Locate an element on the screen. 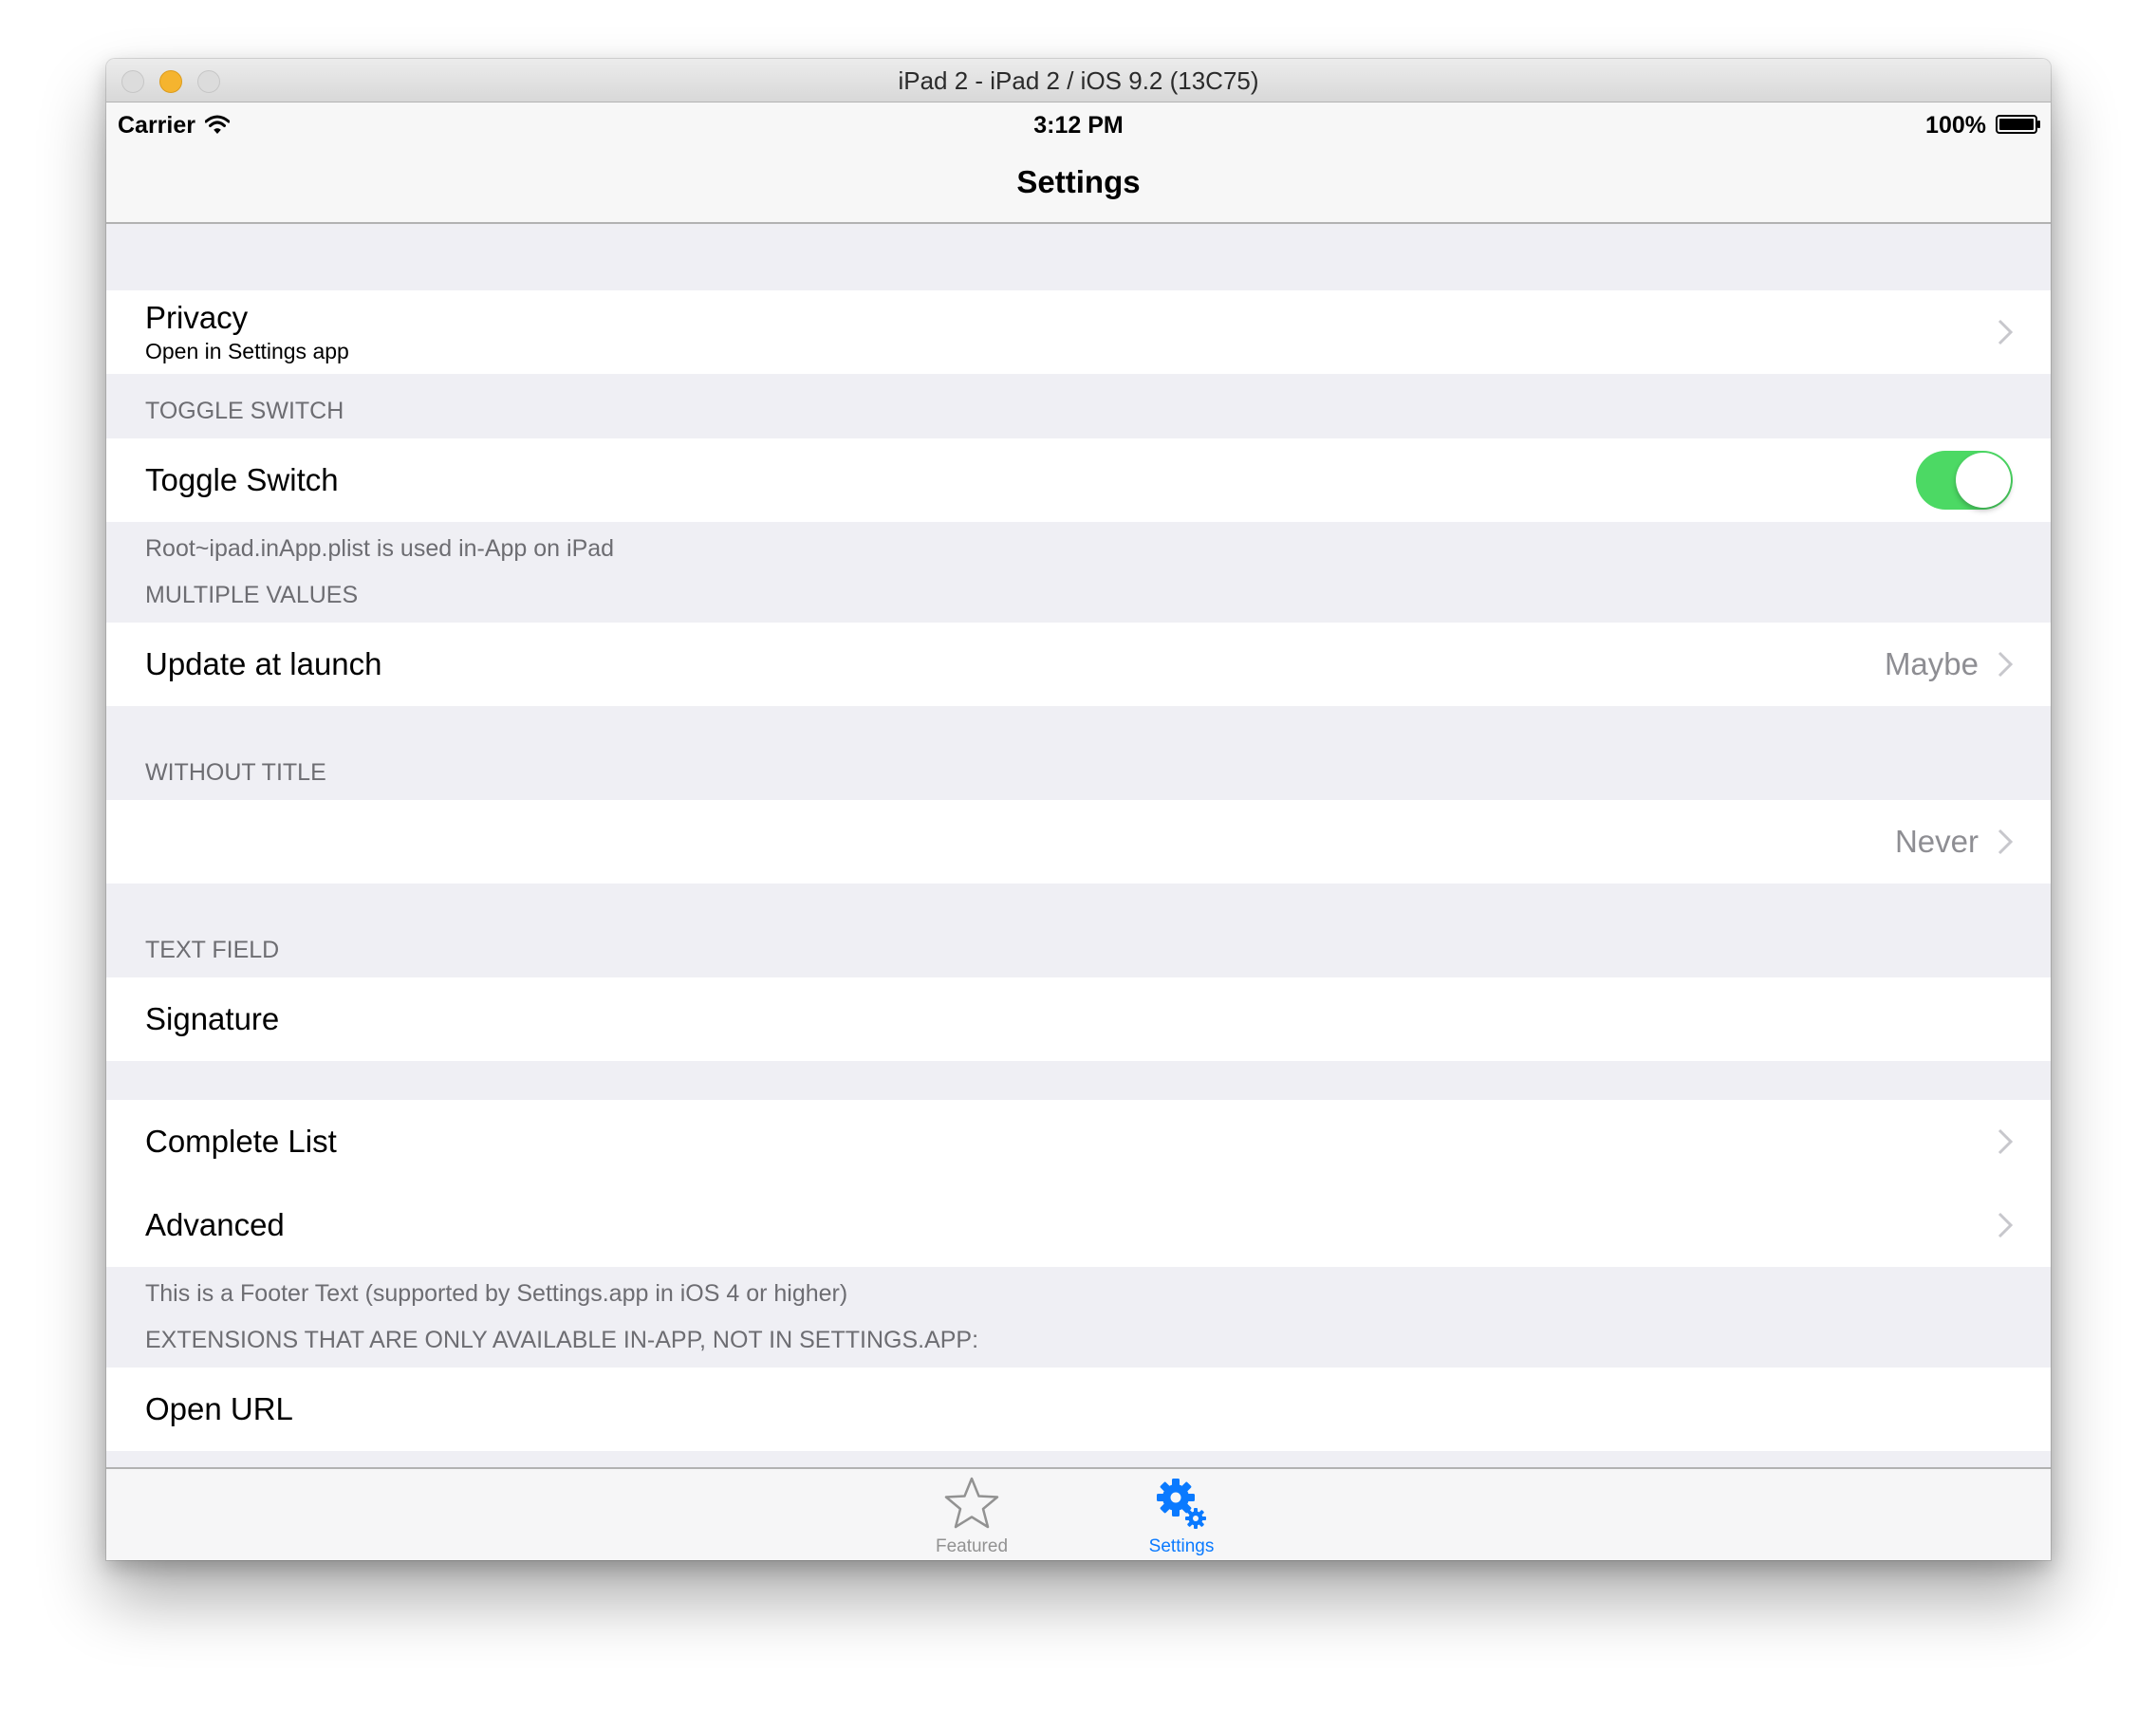 Image resolution: width=2156 pixels, height=1712 pixels. tab-settings-label: Settings is located at coordinates (1181, 1546).